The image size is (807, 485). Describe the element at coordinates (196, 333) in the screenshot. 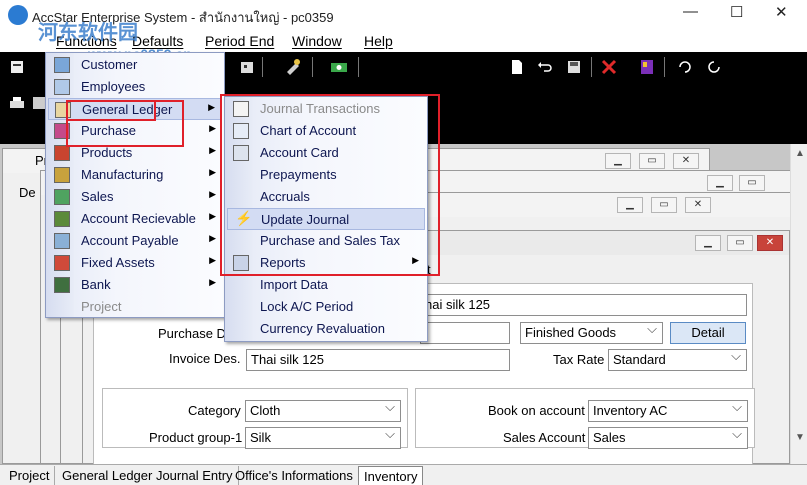

I see `purchase-desc-label: Purchase De` at that location.